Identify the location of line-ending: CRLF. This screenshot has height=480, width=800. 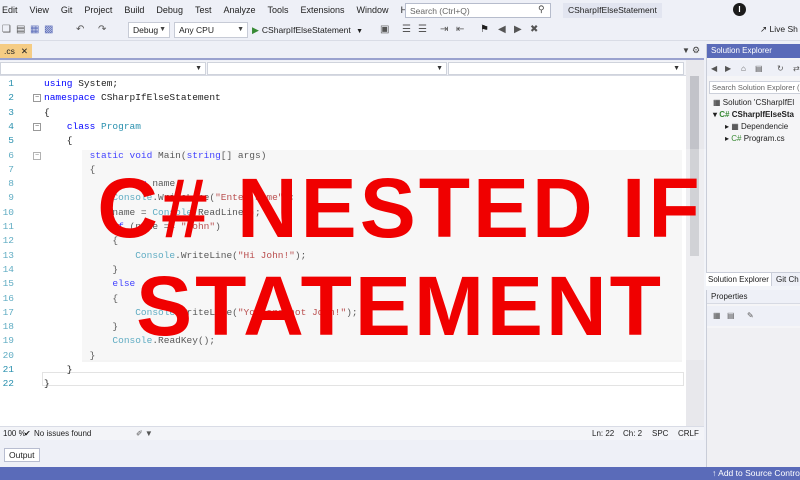
(688, 433).